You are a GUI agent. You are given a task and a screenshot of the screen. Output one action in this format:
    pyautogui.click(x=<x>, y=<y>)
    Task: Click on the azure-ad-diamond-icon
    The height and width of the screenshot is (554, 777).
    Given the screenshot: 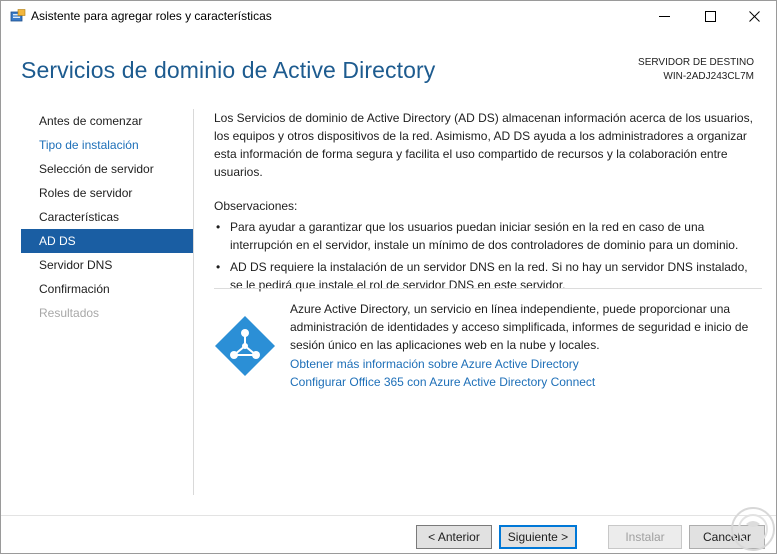 What is the action you would take?
    pyautogui.click(x=245, y=346)
    